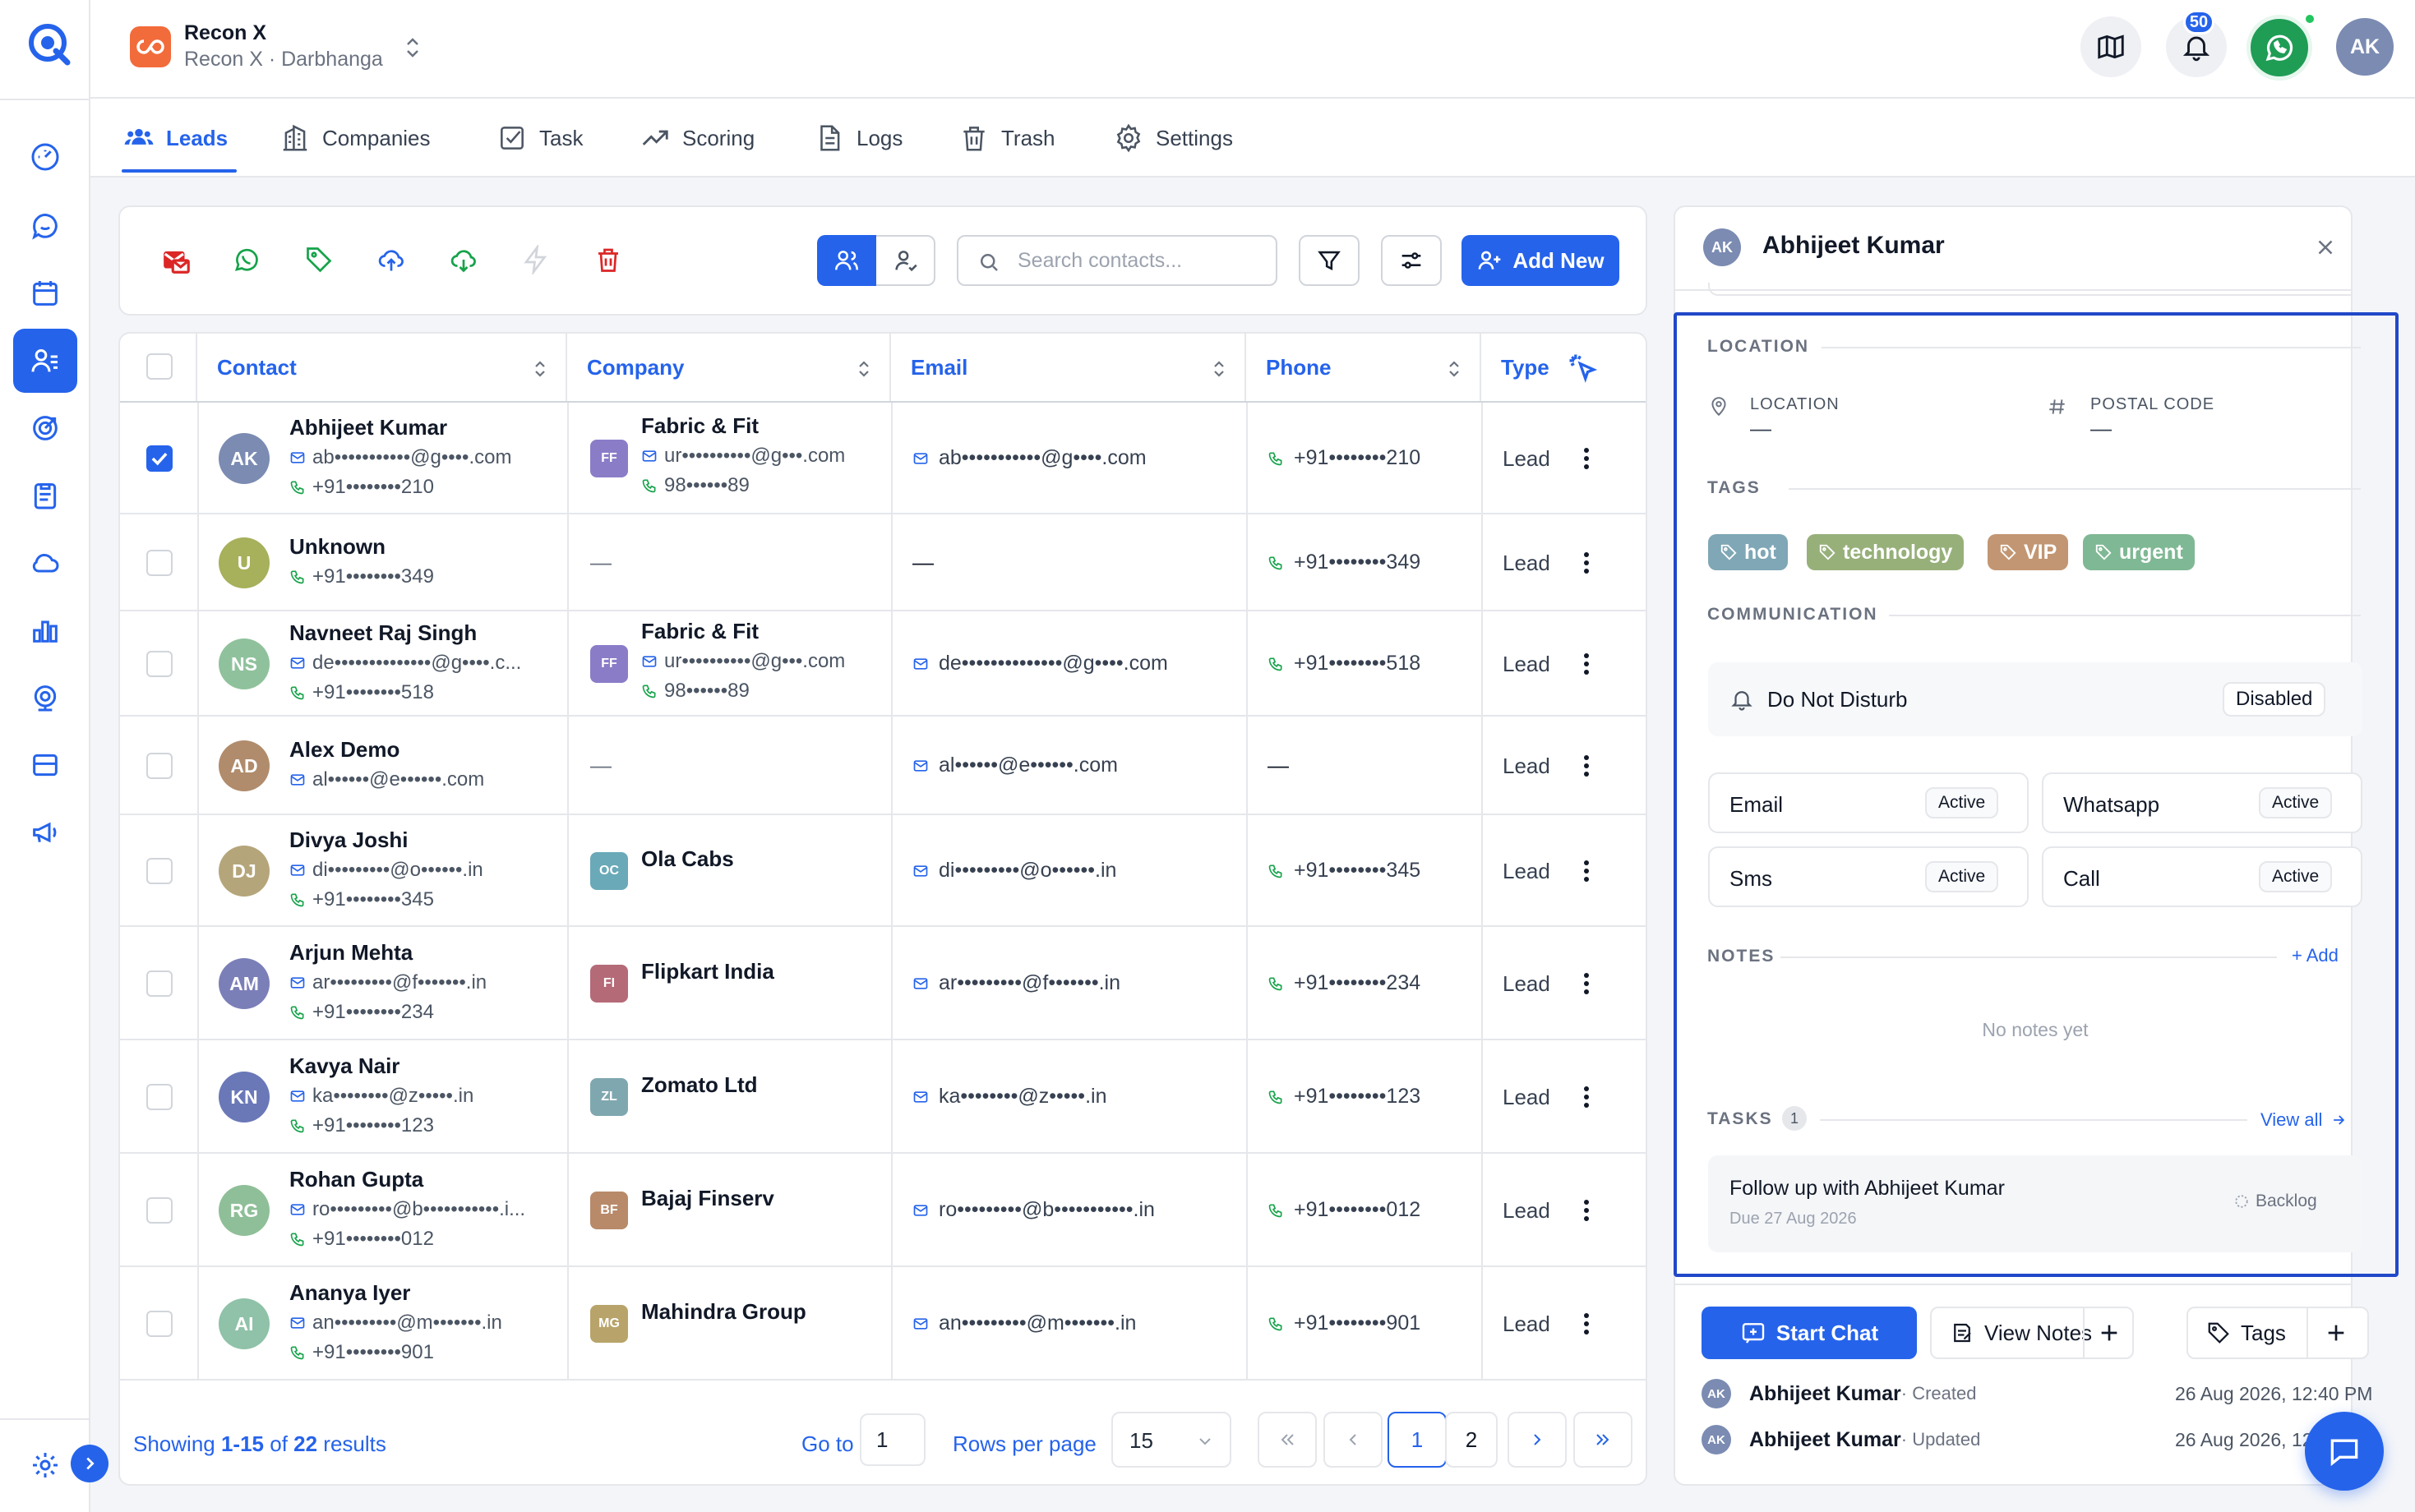 The height and width of the screenshot is (1512, 2415). Describe the element at coordinates (1171, 1440) in the screenshot. I see `rows-per-page-select: 15` at that location.